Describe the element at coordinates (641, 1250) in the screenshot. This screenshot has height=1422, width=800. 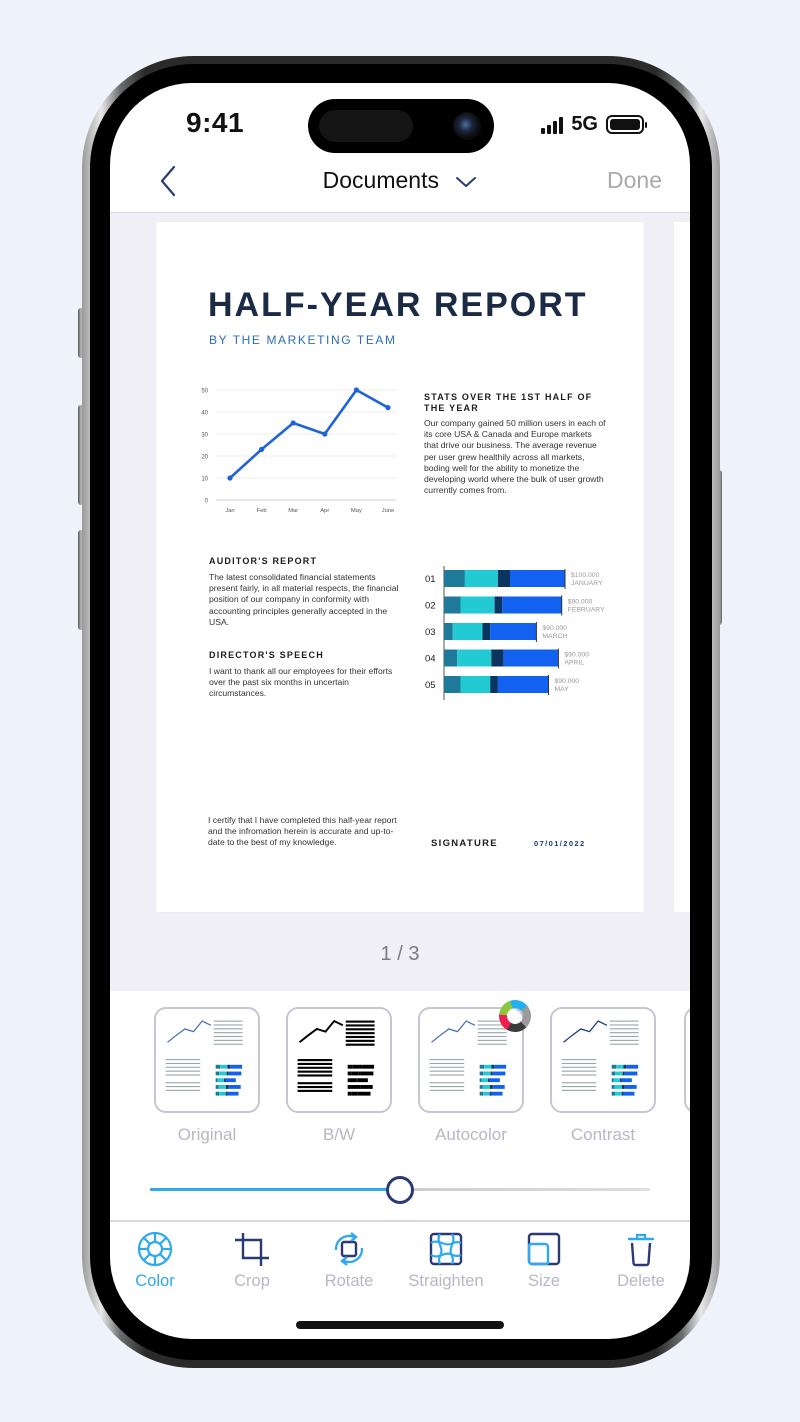
I see `trash-icon` at that location.